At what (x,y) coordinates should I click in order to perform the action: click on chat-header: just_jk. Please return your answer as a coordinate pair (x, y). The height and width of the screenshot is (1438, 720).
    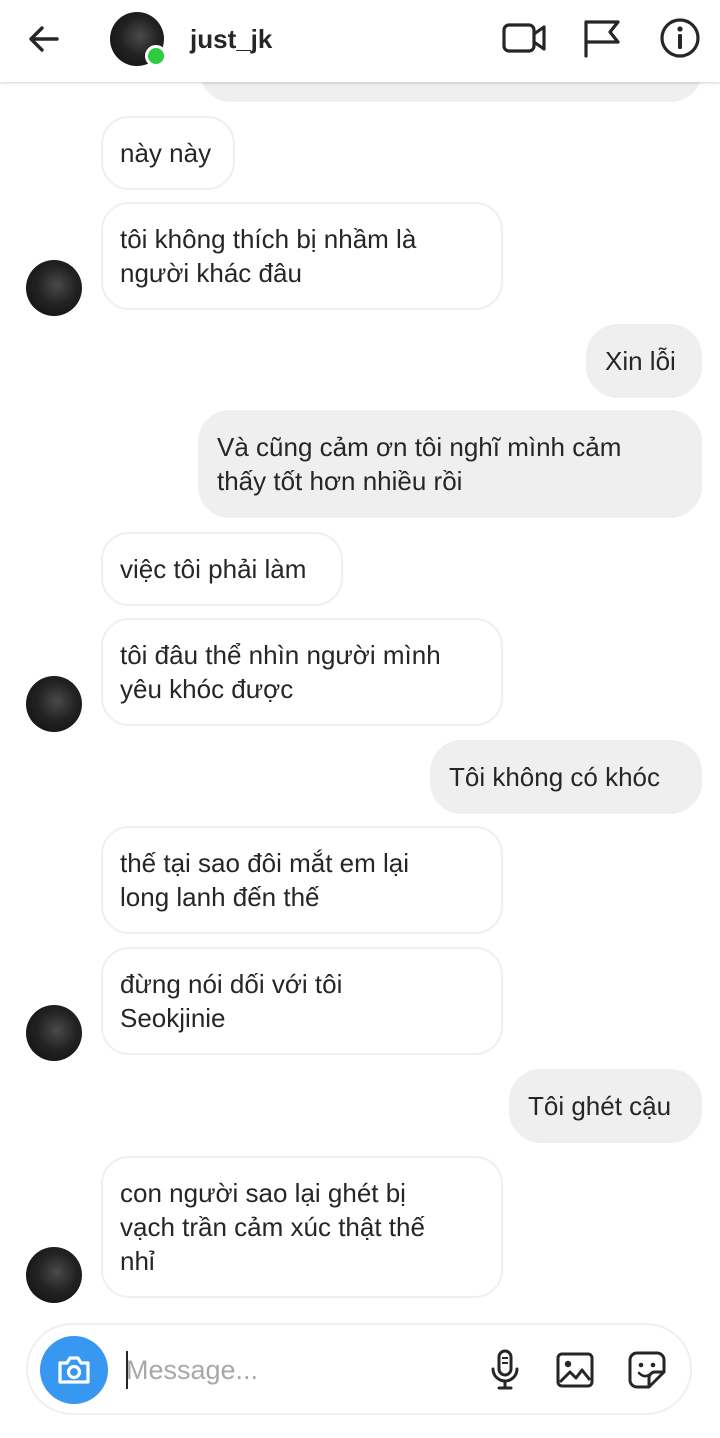
    Looking at the image, I should click on (360, 41).